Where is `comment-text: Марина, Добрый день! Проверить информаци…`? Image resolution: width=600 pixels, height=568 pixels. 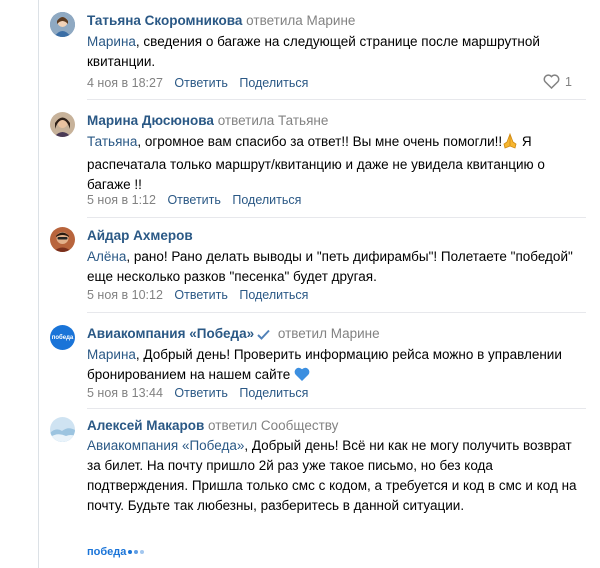
comment-text: Марина, Добрый день! Проверить информаци… is located at coordinates (332, 366).